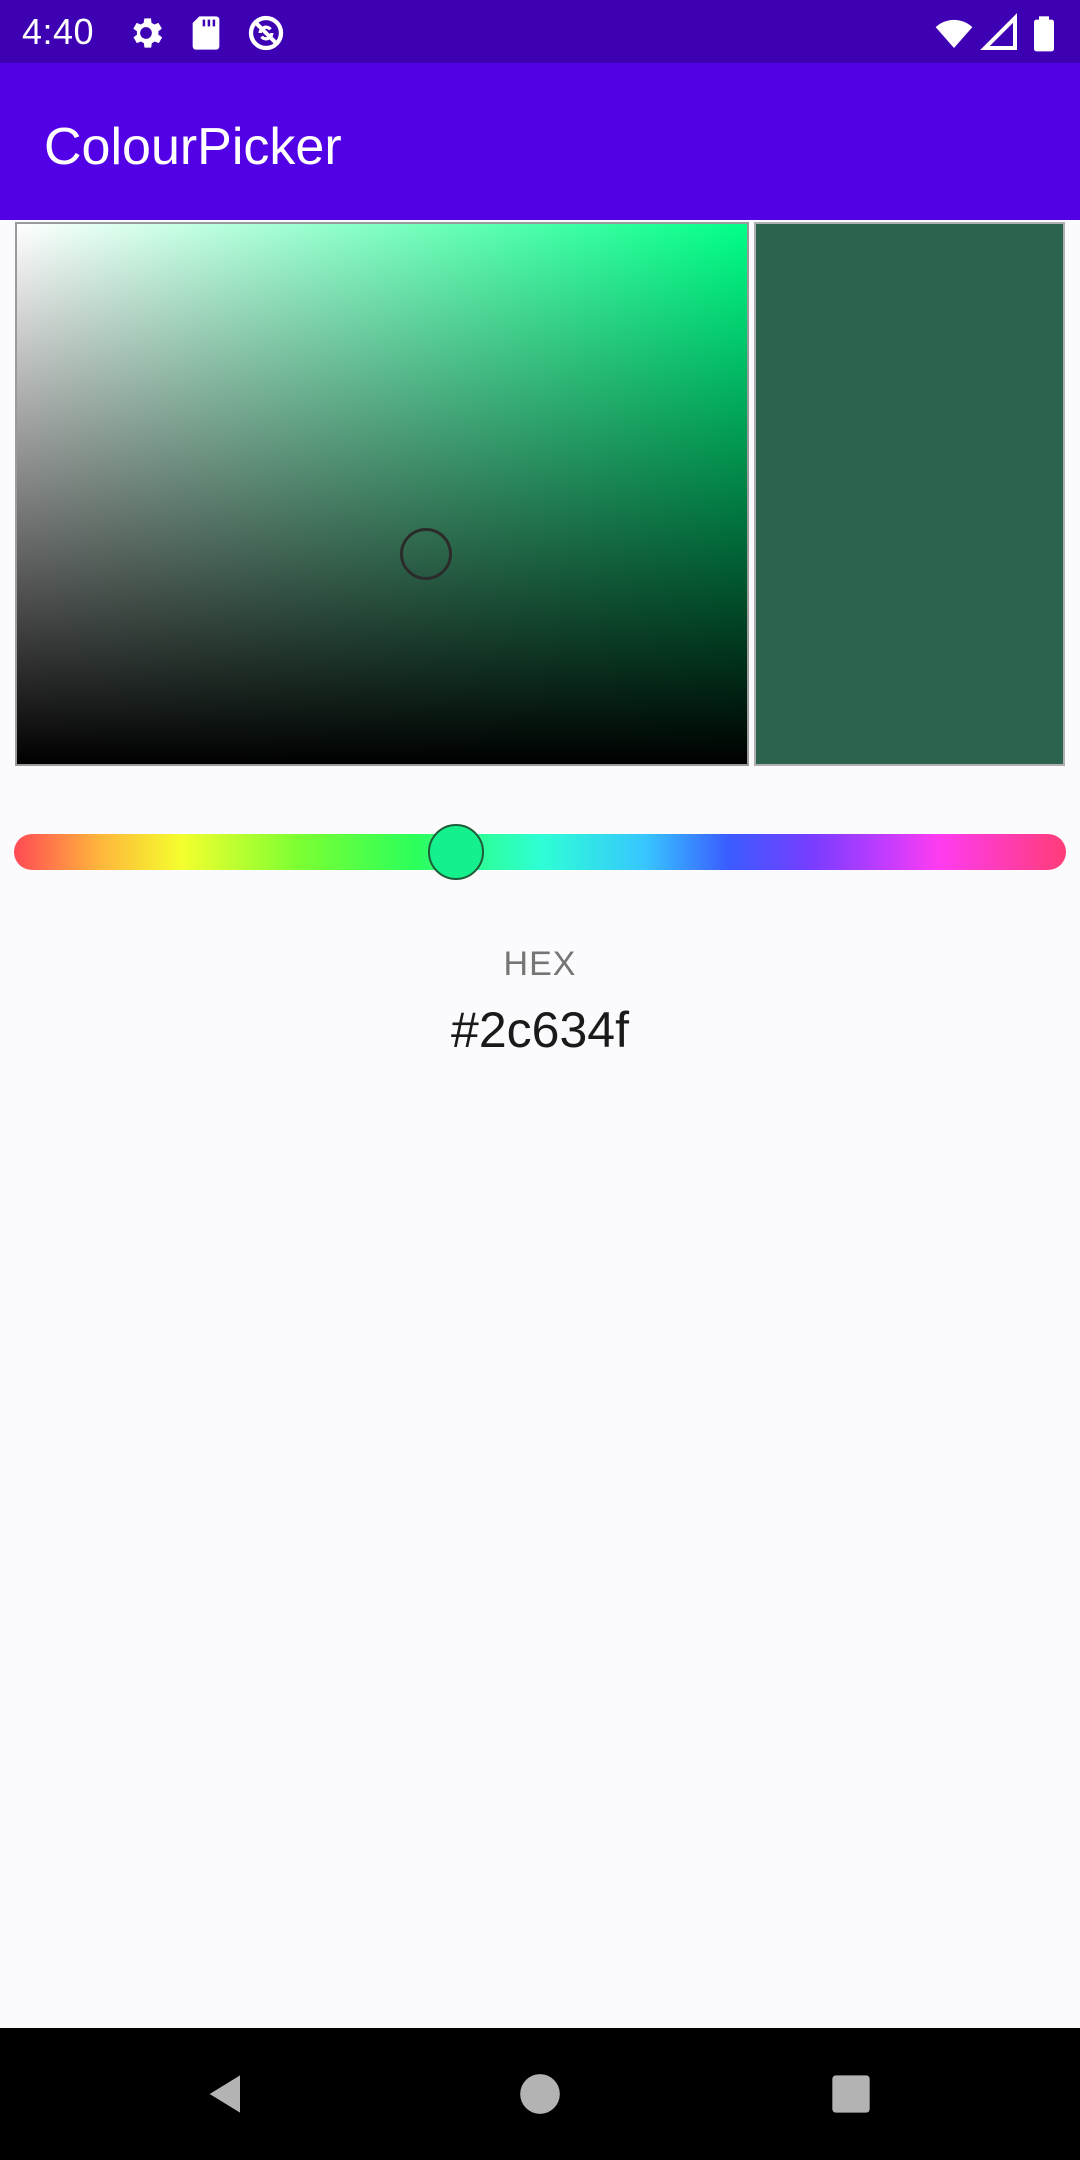 This screenshot has width=1080, height=2160. I want to click on app-bar: ColourPicker, so click(540, 141).